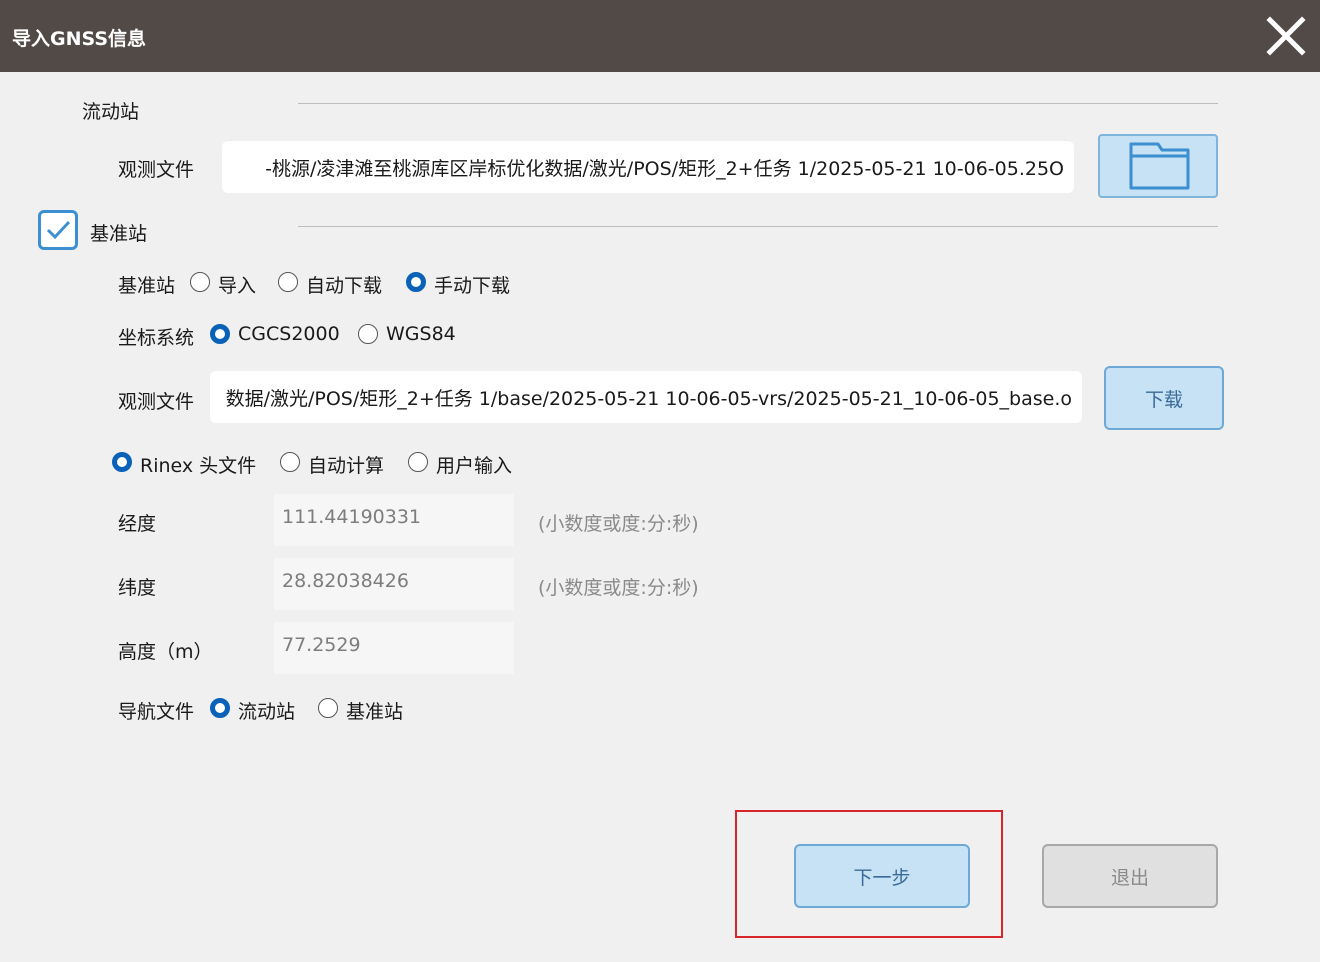 This screenshot has height=962, width=1320. I want to click on longitude-label: 经度, so click(137, 524).